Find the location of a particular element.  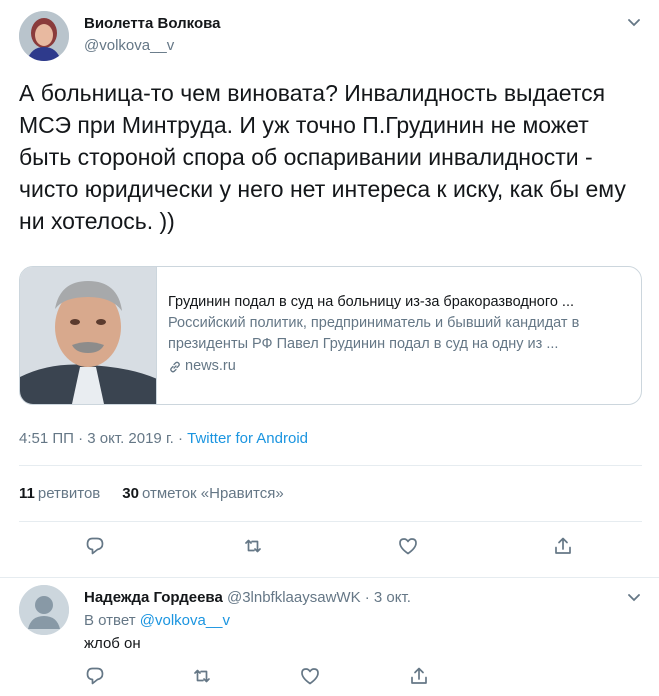

reply-date: 3 окт. is located at coordinates (392, 597).